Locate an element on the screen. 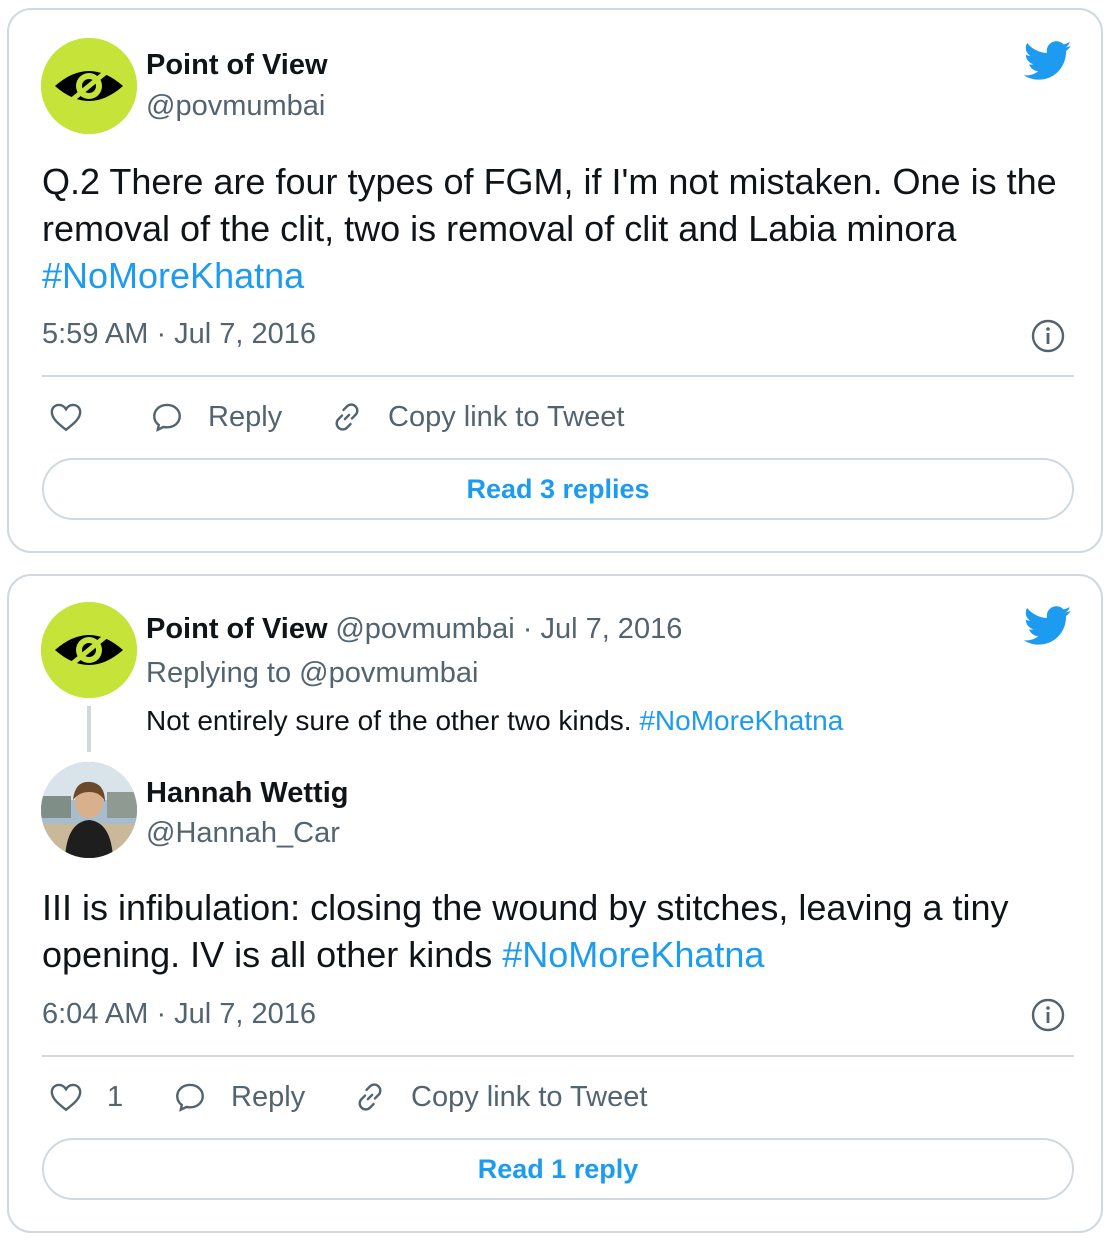  replying-to: Replying to @povmumbai is located at coordinates (312, 673).